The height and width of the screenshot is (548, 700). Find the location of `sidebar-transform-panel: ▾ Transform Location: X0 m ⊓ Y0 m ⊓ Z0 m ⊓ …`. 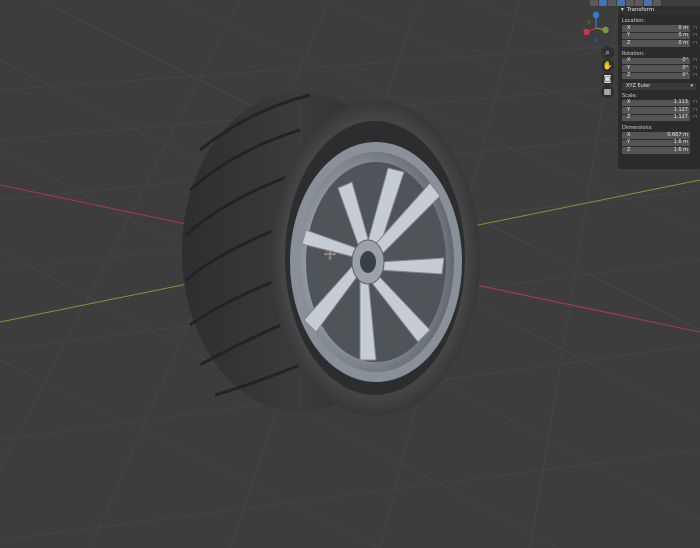

sidebar-transform-panel: ▾ Transform Location: X0 m ⊓ Y0 m ⊓ Z0 m ⊓ … is located at coordinates (659, 87).